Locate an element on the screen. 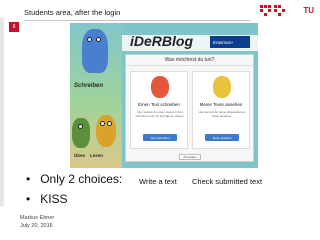  title-divider is located at coordinates (137, 20).